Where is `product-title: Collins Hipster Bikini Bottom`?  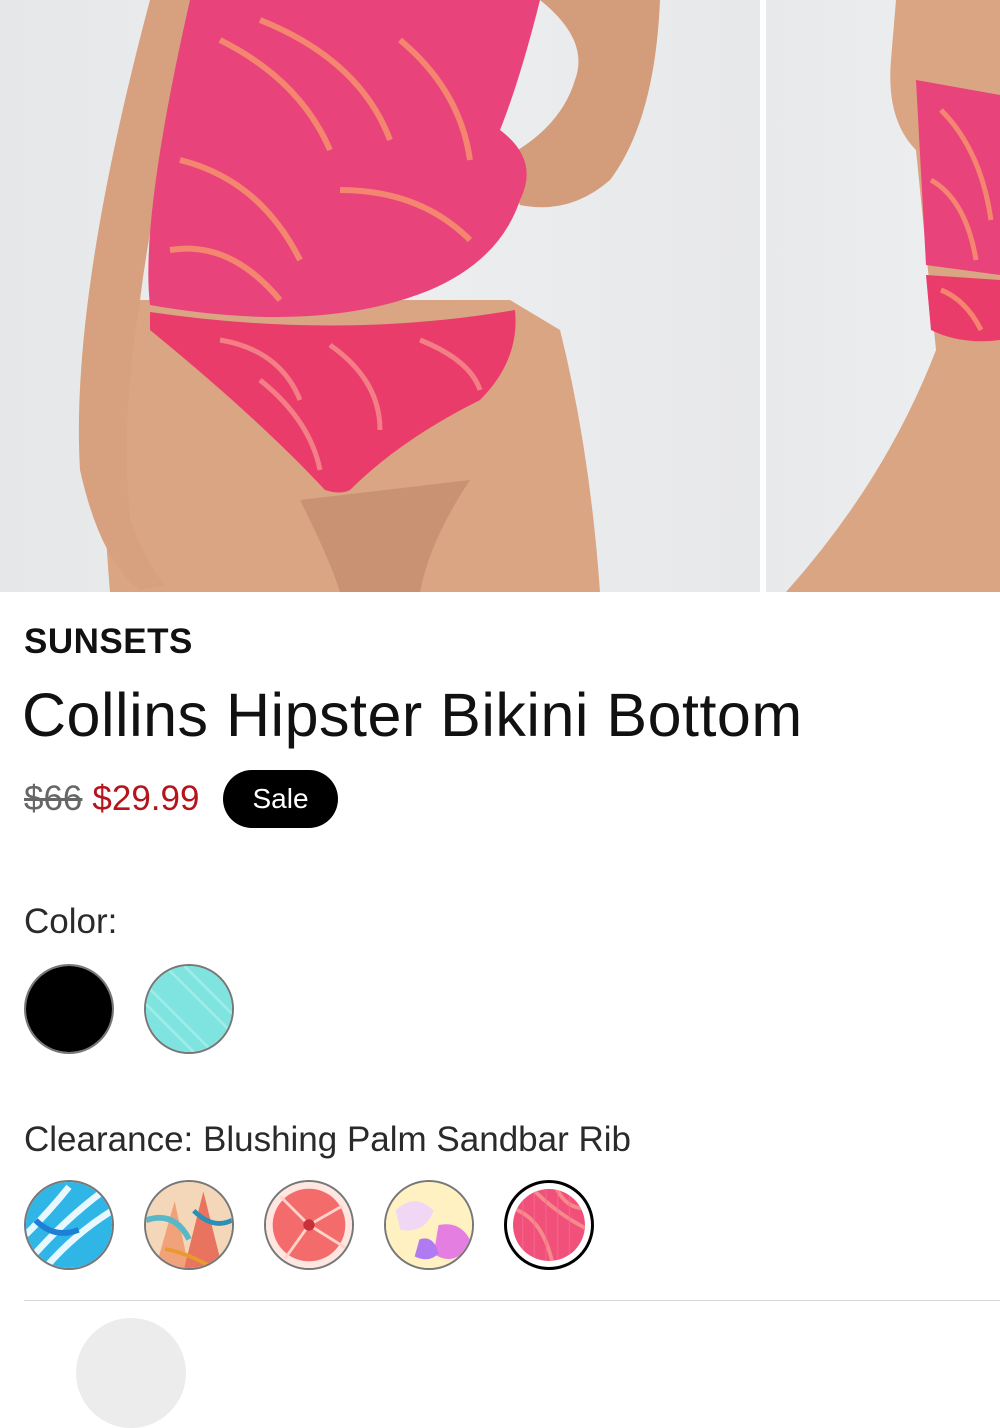
product-title: Collins Hipster Bikini Bottom is located at coordinates (412, 715).